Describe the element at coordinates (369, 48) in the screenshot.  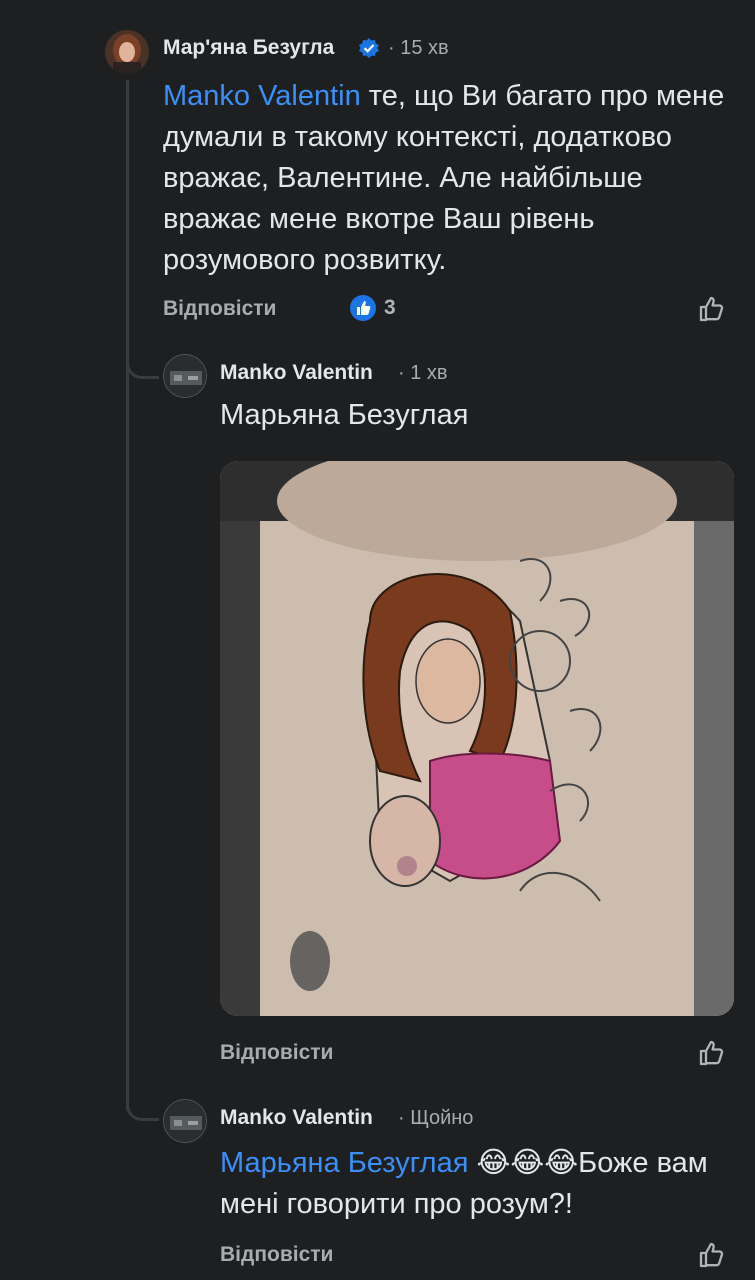
I see `verified-badge-icon` at that location.